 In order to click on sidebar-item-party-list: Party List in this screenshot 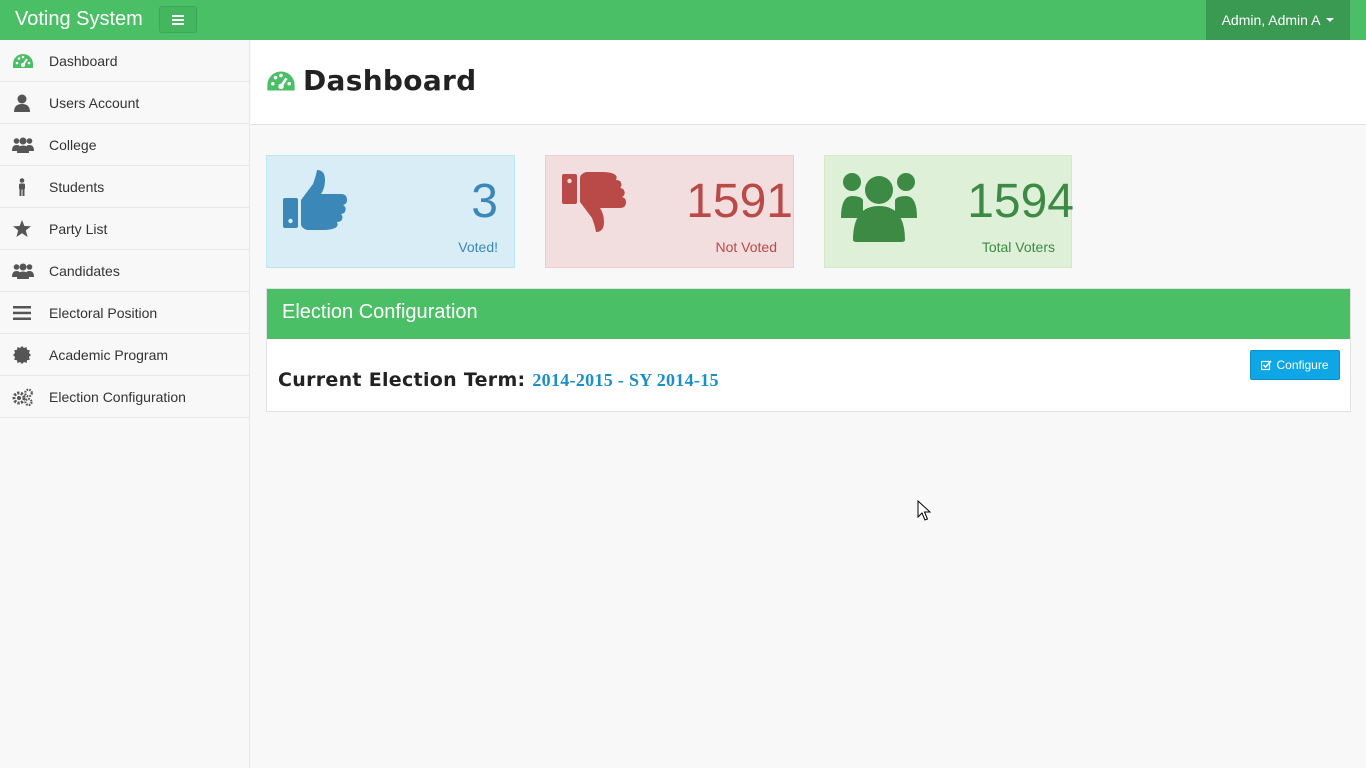, I will do `click(124, 229)`.